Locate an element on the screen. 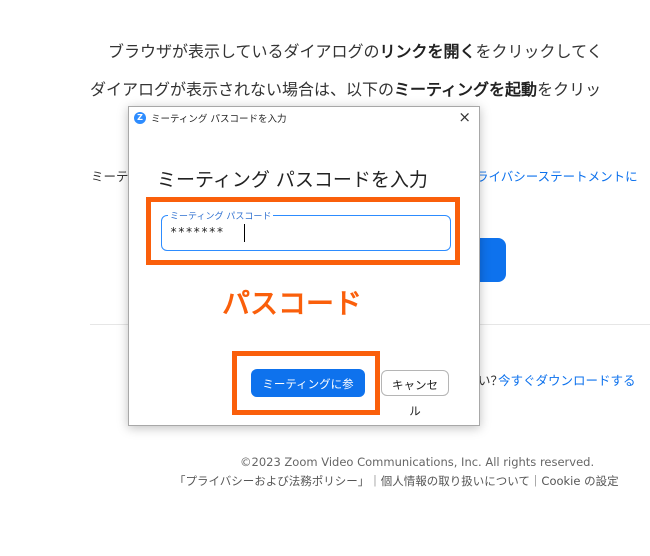 The image size is (650, 556). dialog-heading: ミーティング パスコードを入力 is located at coordinates (292, 180).